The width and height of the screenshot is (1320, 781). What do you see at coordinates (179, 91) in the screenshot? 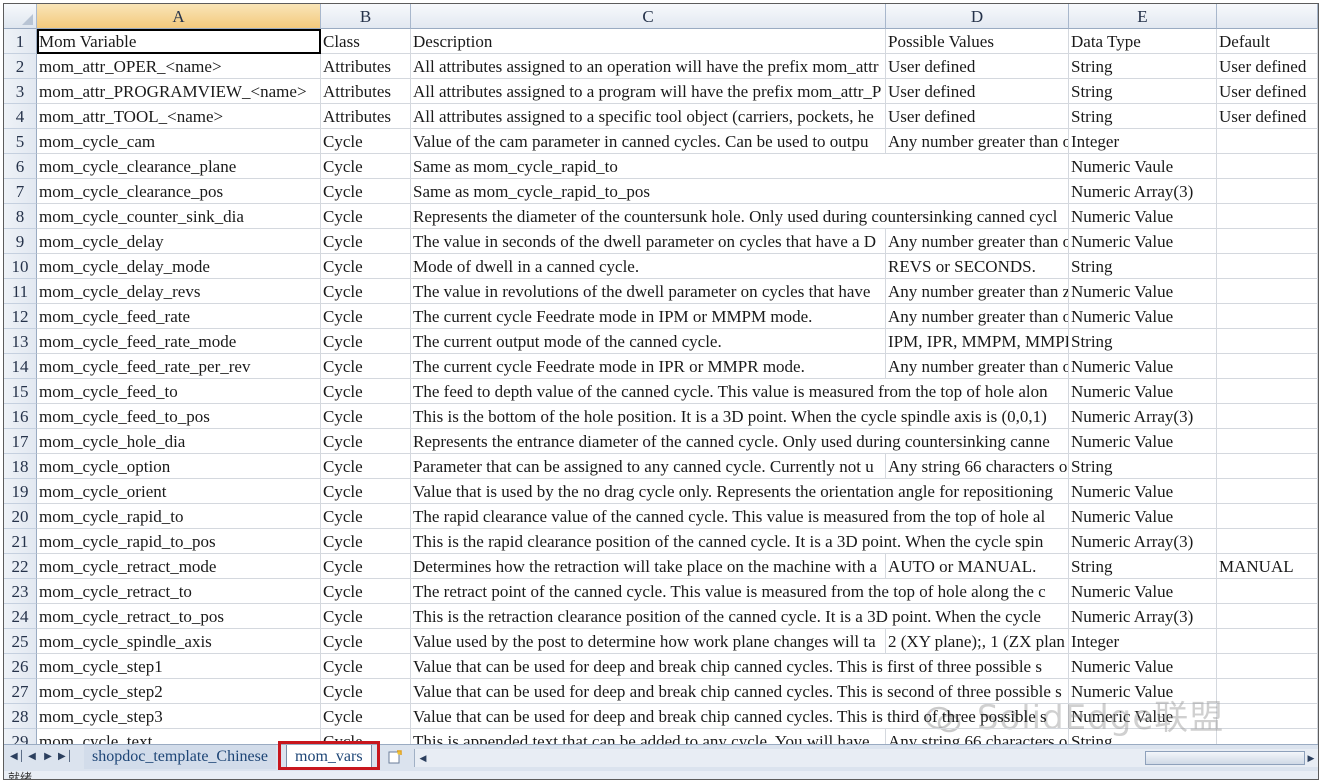
I see `cell-mom-variable: mom_attr_PROGRAMVIEW_<name>` at bounding box center [179, 91].